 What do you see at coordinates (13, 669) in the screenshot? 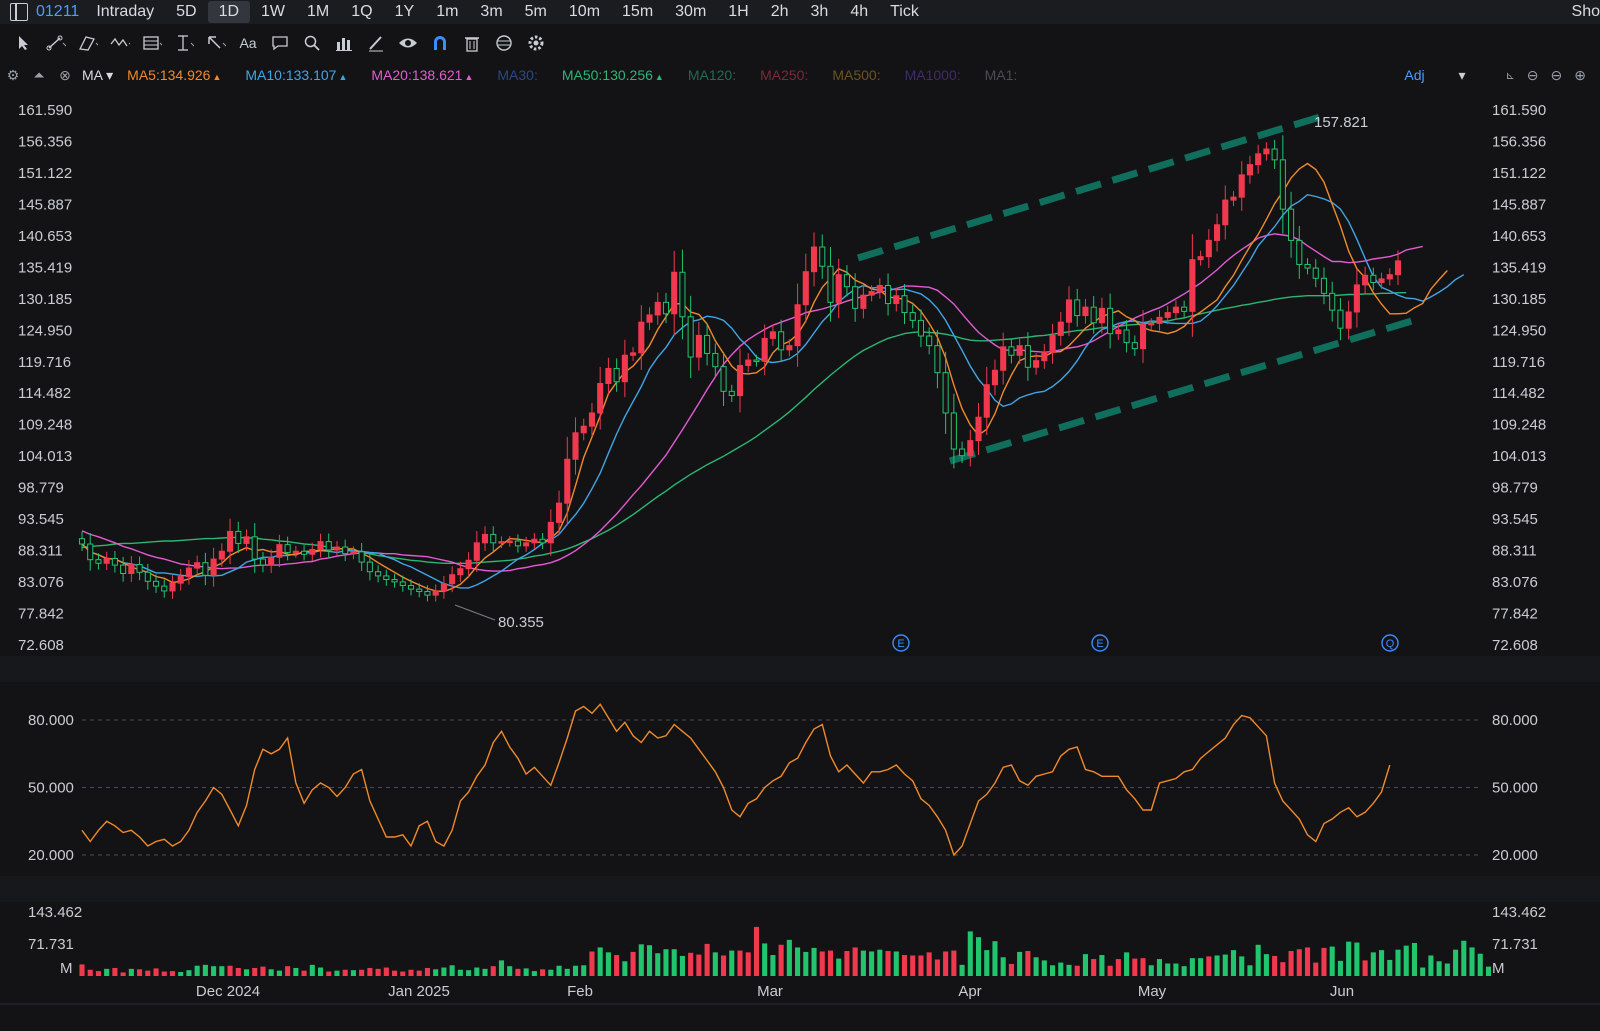
I see `rsi-settings-icon: ⚙` at bounding box center [13, 669].